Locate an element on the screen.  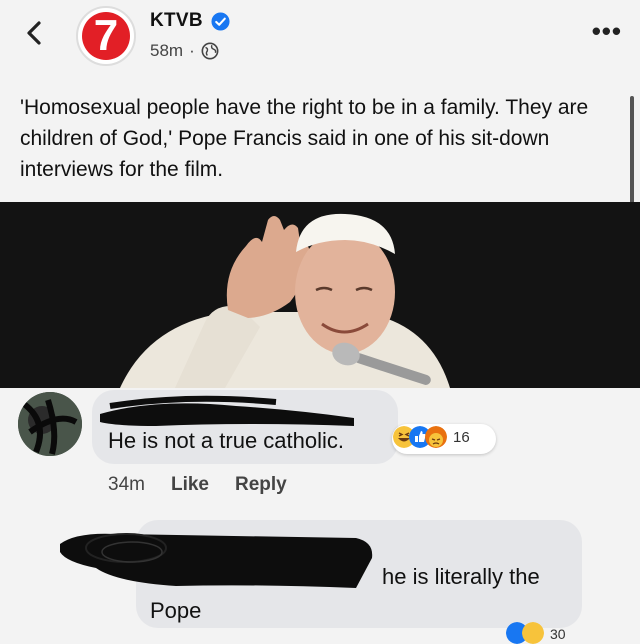
verified-badge-icon is located at coordinates (220, 21).